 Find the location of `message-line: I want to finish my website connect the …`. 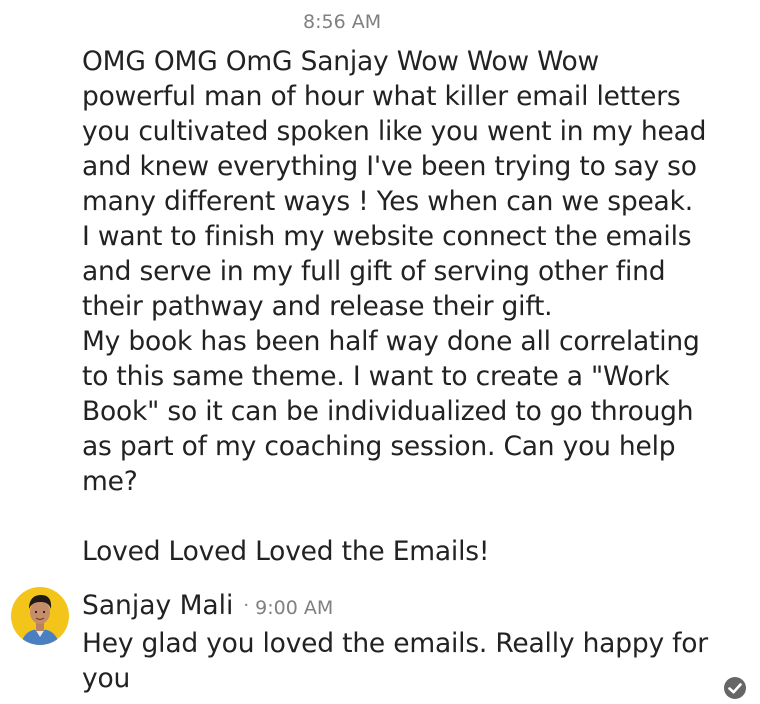

message-line: I want to finish my website connect the … is located at coordinates (387, 236).